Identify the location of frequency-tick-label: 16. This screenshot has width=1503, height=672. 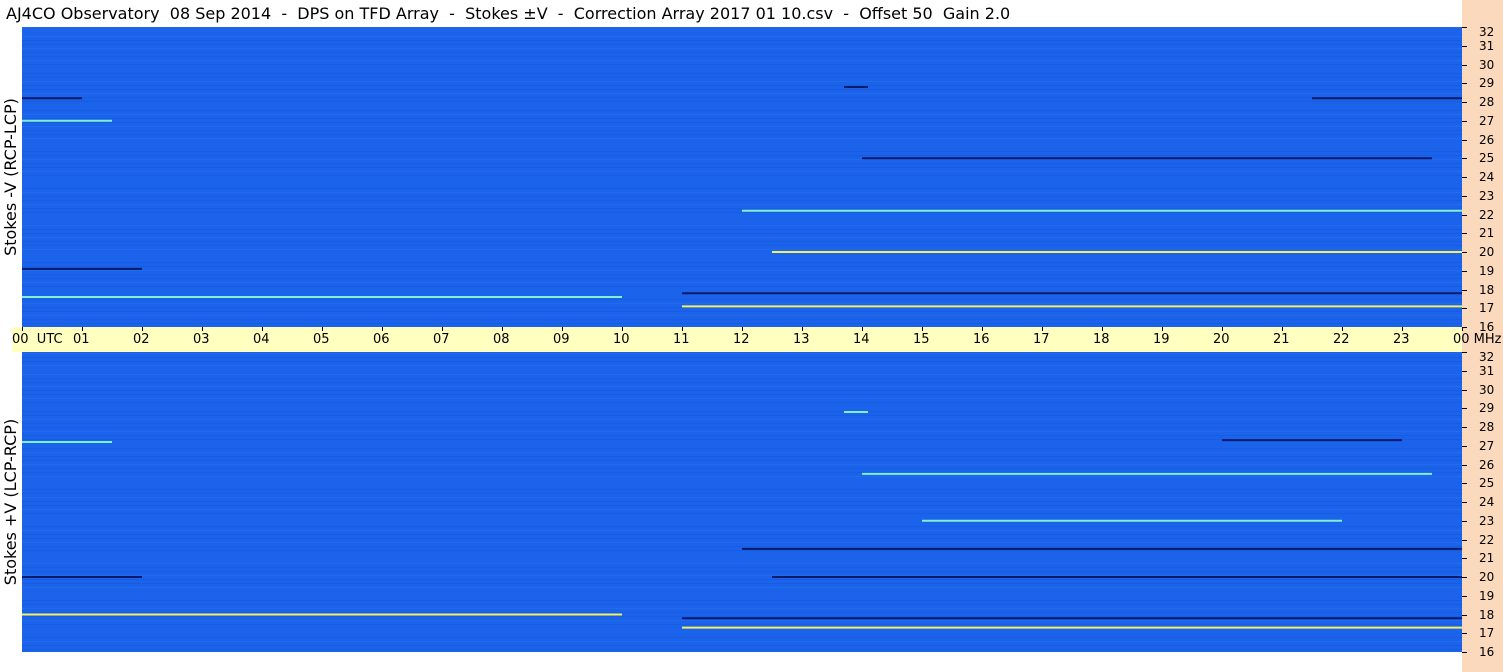
(1487, 652).